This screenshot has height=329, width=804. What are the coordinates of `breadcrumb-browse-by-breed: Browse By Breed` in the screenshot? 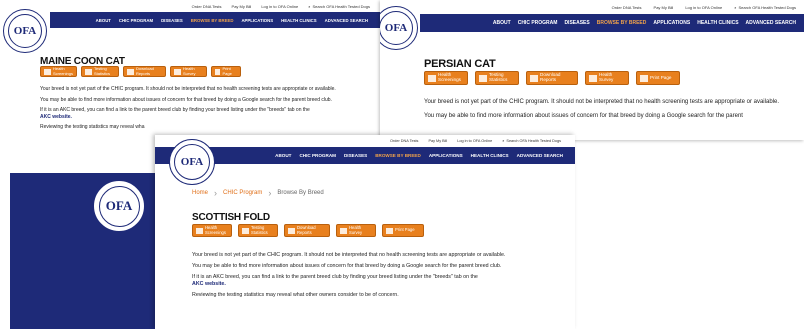 It's located at (300, 193).